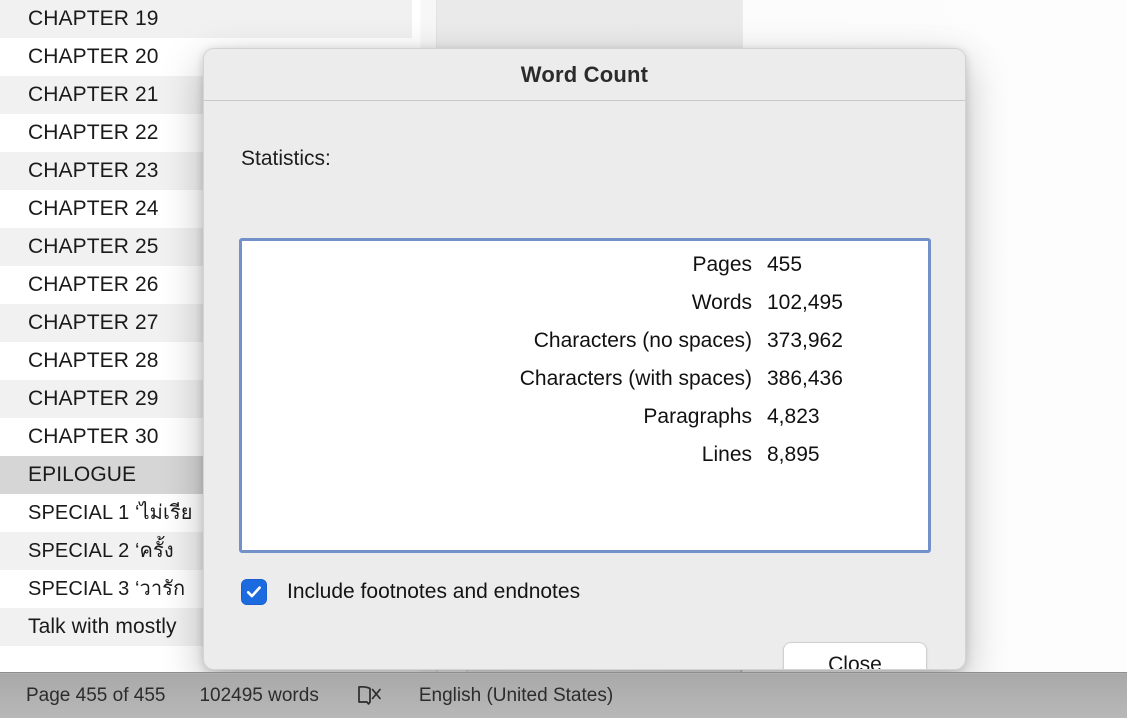  I want to click on close-button: Close, so click(855, 655).